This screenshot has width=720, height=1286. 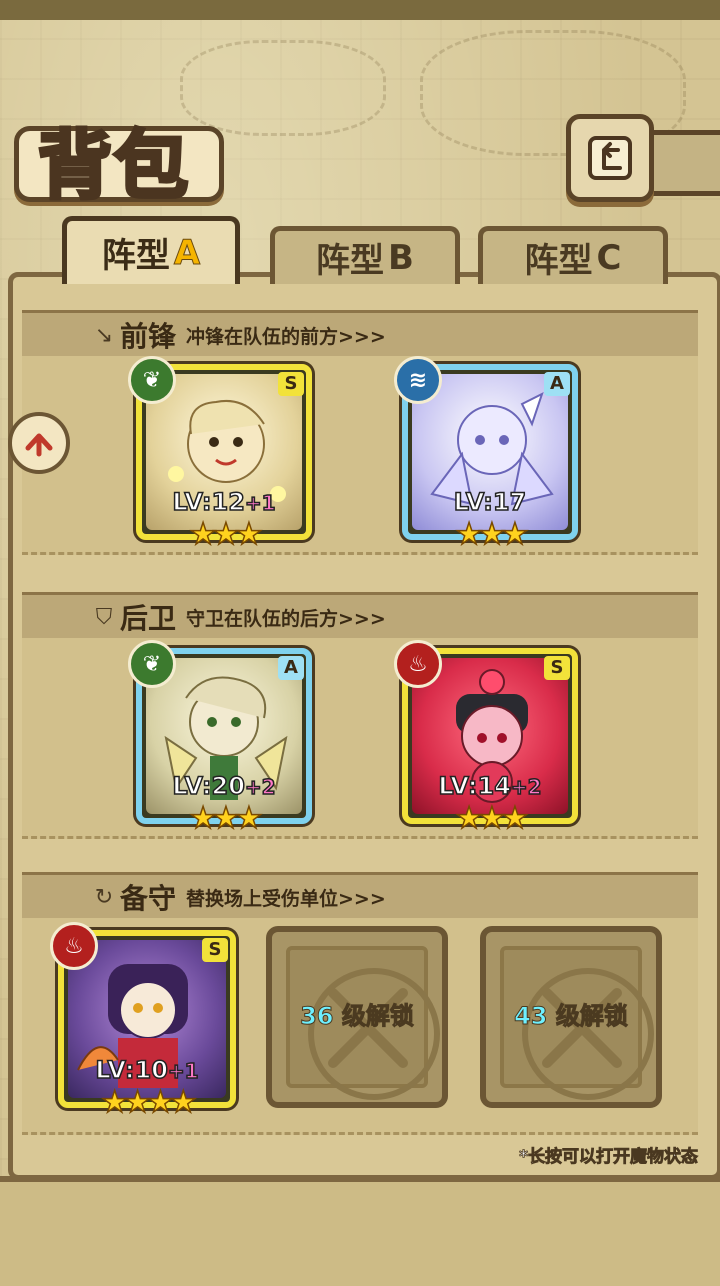 What do you see at coordinates (486, 738) in the screenshot?
I see `monster-card: S ♨ LV:14+2 ★★★` at bounding box center [486, 738].